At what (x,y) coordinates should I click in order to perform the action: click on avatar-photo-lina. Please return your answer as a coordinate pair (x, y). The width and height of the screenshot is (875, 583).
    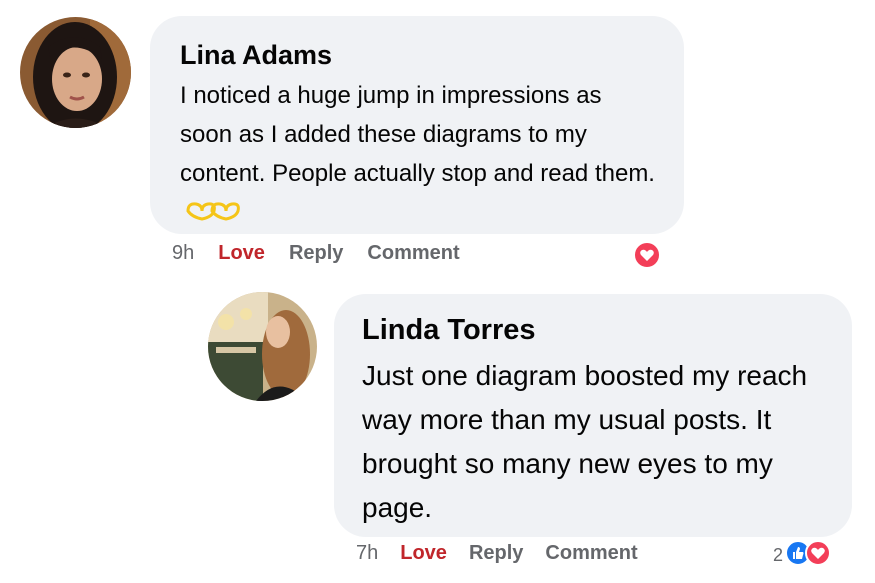
    Looking at the image, I should click on (75, 72).